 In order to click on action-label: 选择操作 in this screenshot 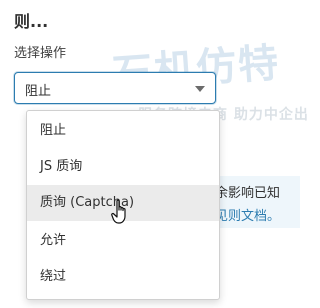, I will do `click(40, 53)`.